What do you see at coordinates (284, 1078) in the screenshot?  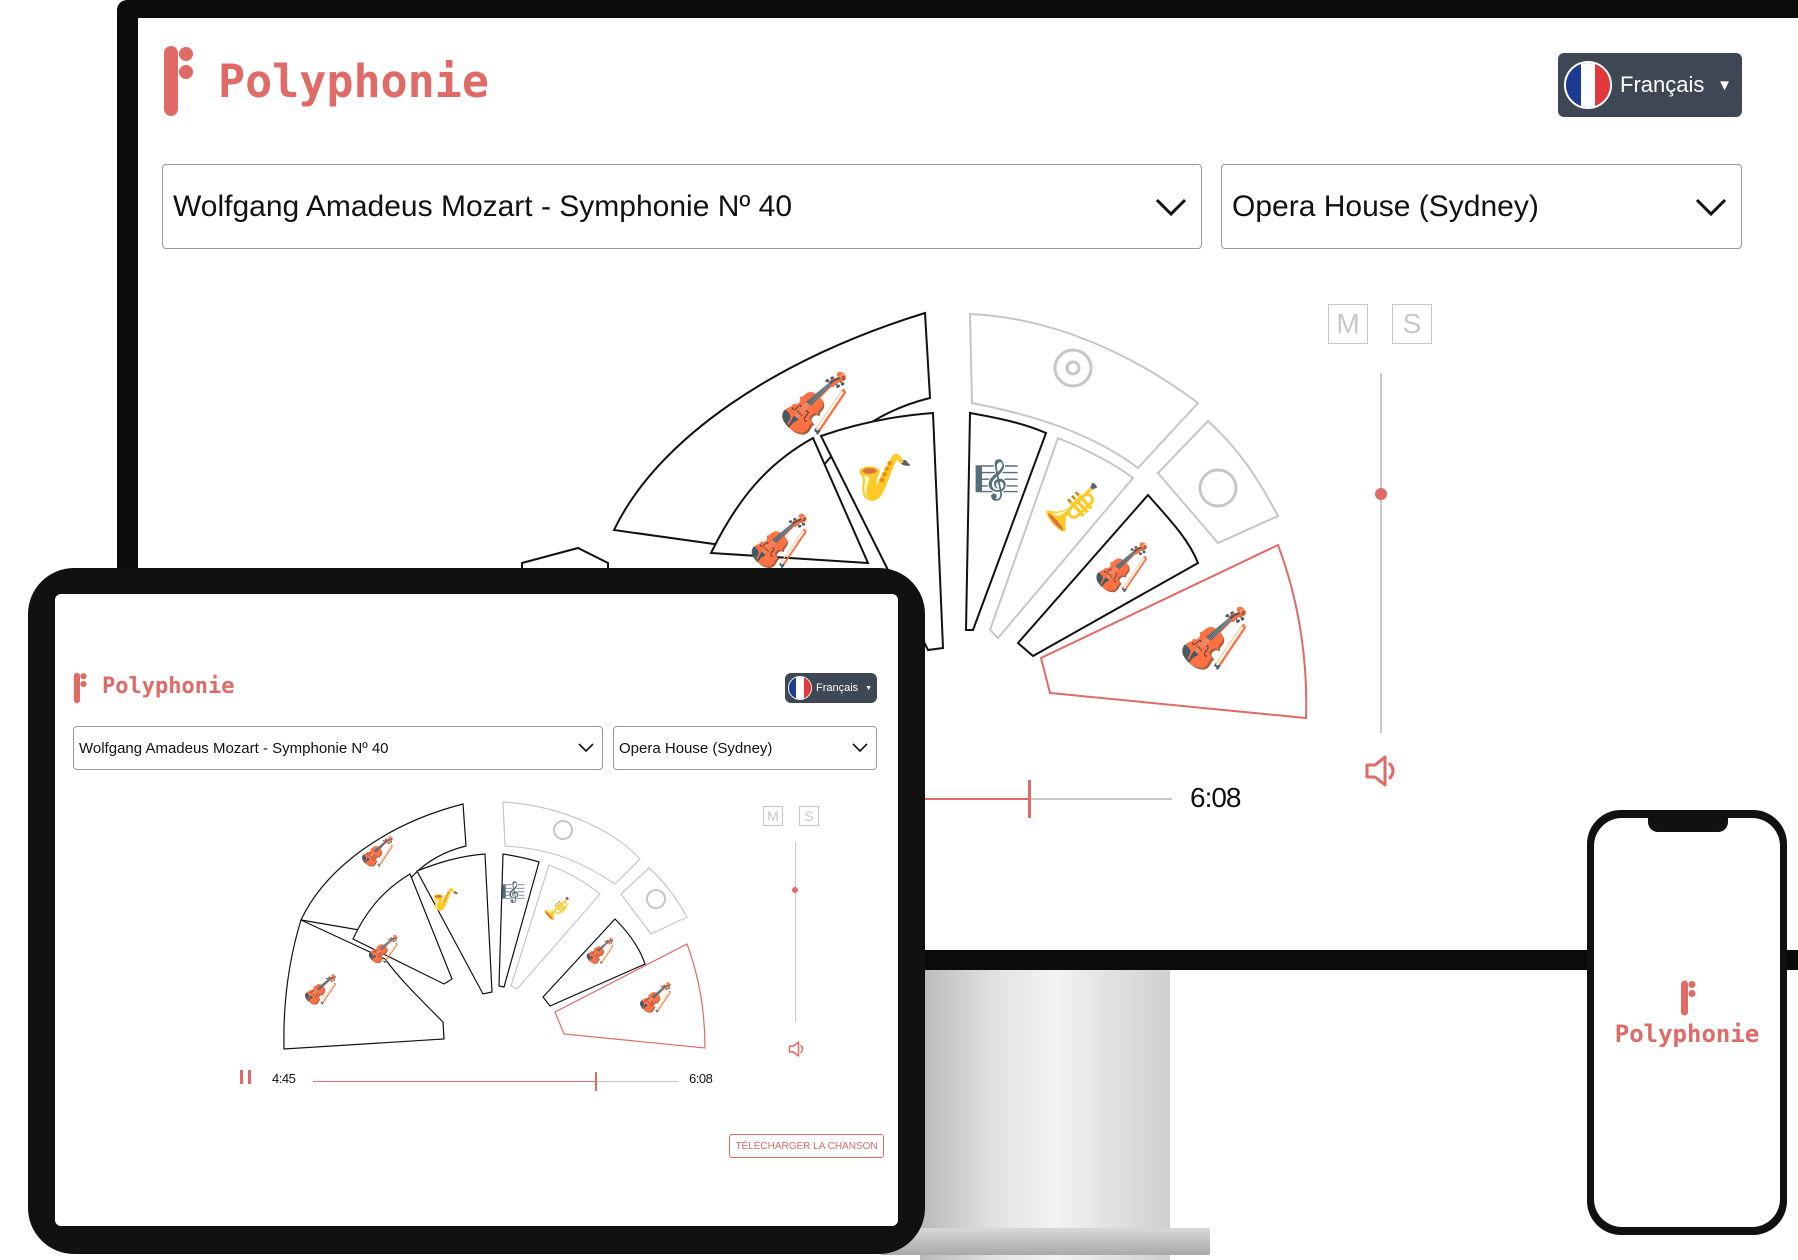 I see `current-time: 4:45` at bounding box center [284, 1078].